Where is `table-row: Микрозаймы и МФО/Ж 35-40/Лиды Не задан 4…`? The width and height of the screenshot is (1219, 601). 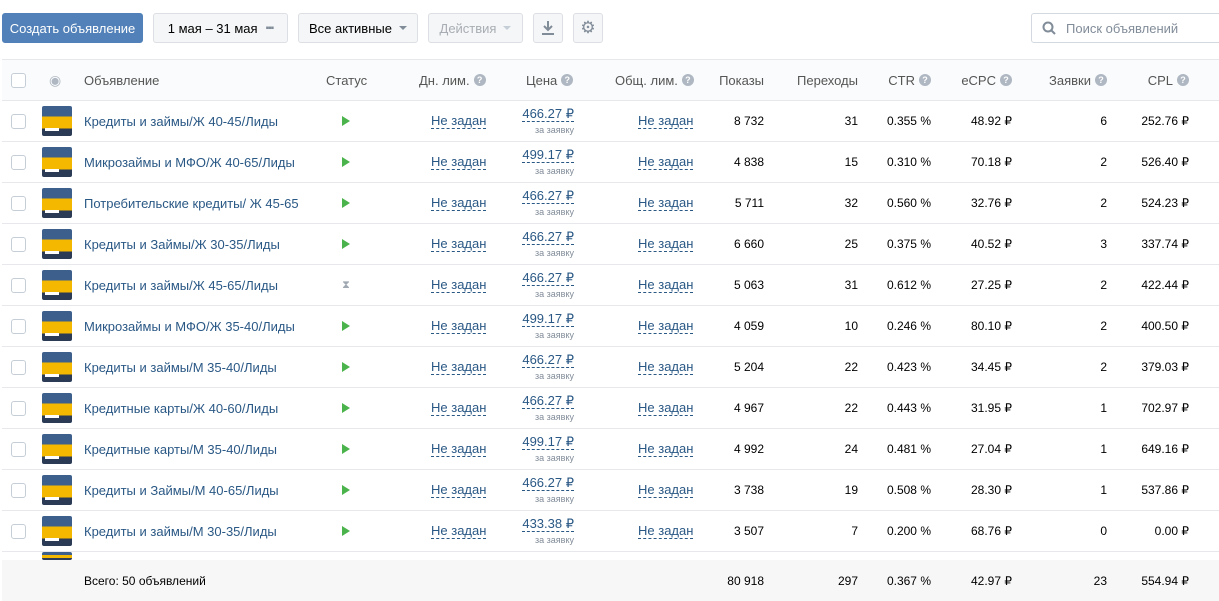
table-row: Микрозаймы и МФО/Ж 35-40/Лиды Не задан 4… is located at coordinates (610, 326).